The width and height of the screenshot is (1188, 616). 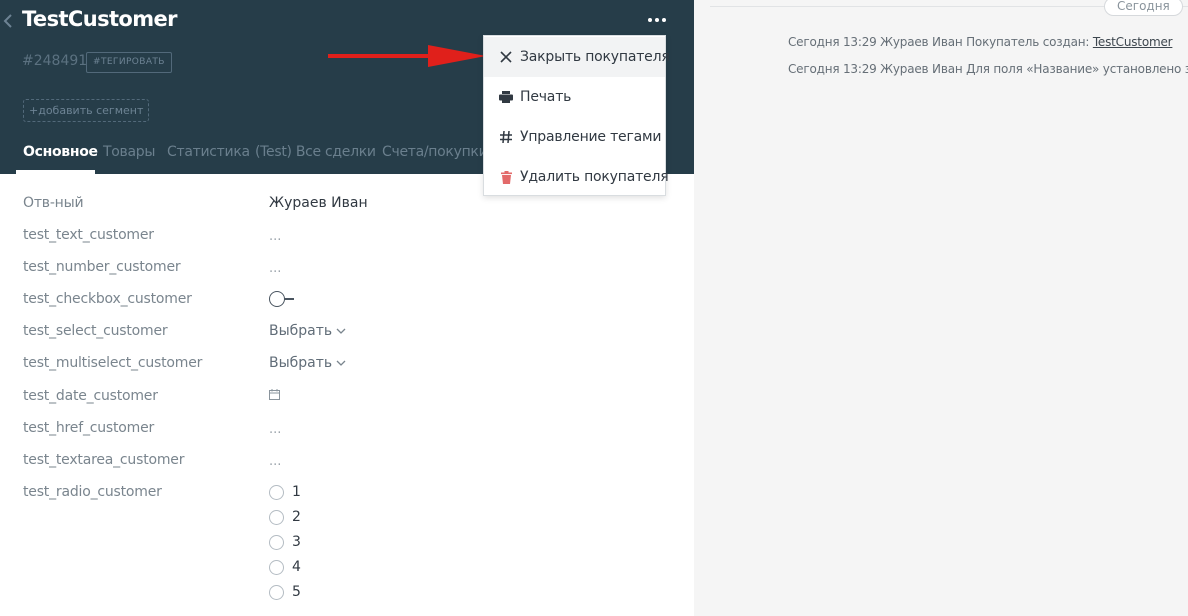 What do you see at coordinates (296, 592) in the screenshot?
I see `radio-label: 5` at bounding box center [296, 592].